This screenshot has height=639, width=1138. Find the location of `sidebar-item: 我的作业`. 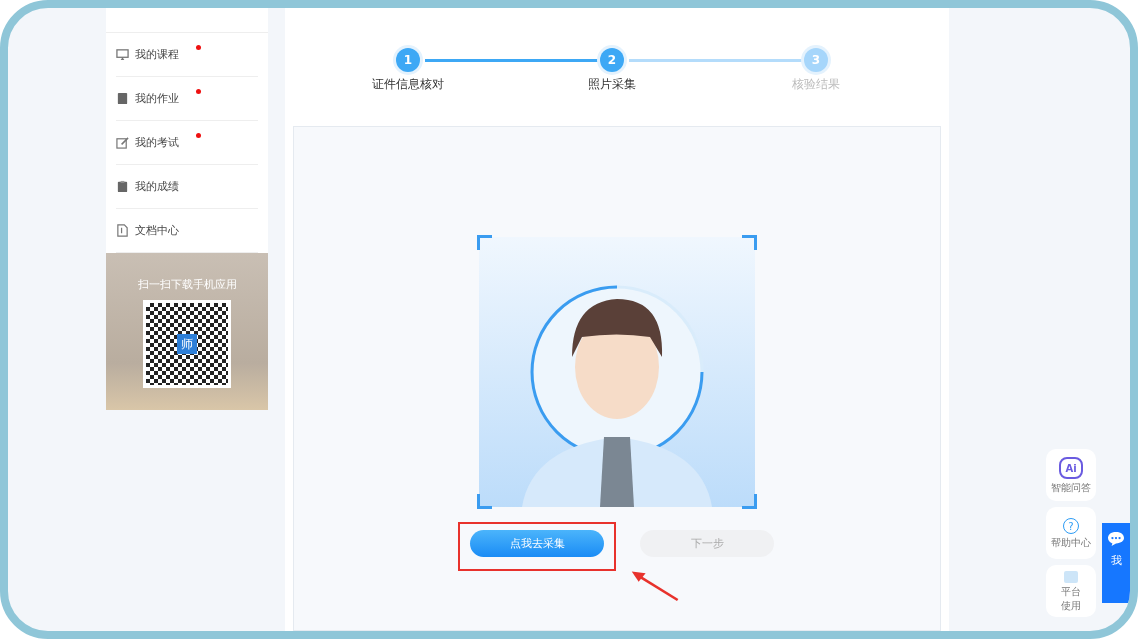

sidebar-item: 我的作业 is located at coordinates (187, 99).